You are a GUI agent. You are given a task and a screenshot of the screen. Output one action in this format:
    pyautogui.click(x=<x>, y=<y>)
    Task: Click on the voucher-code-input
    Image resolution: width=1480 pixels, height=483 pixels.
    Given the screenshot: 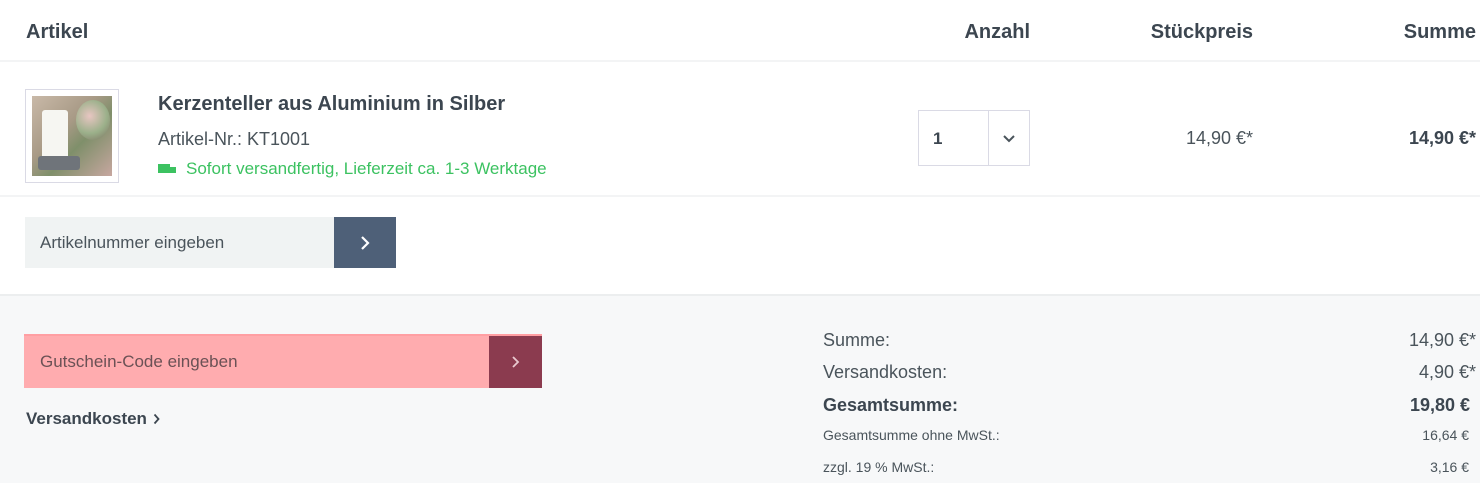 What is the action you would take?
    pyautogui.click(x=256, y=362)
    